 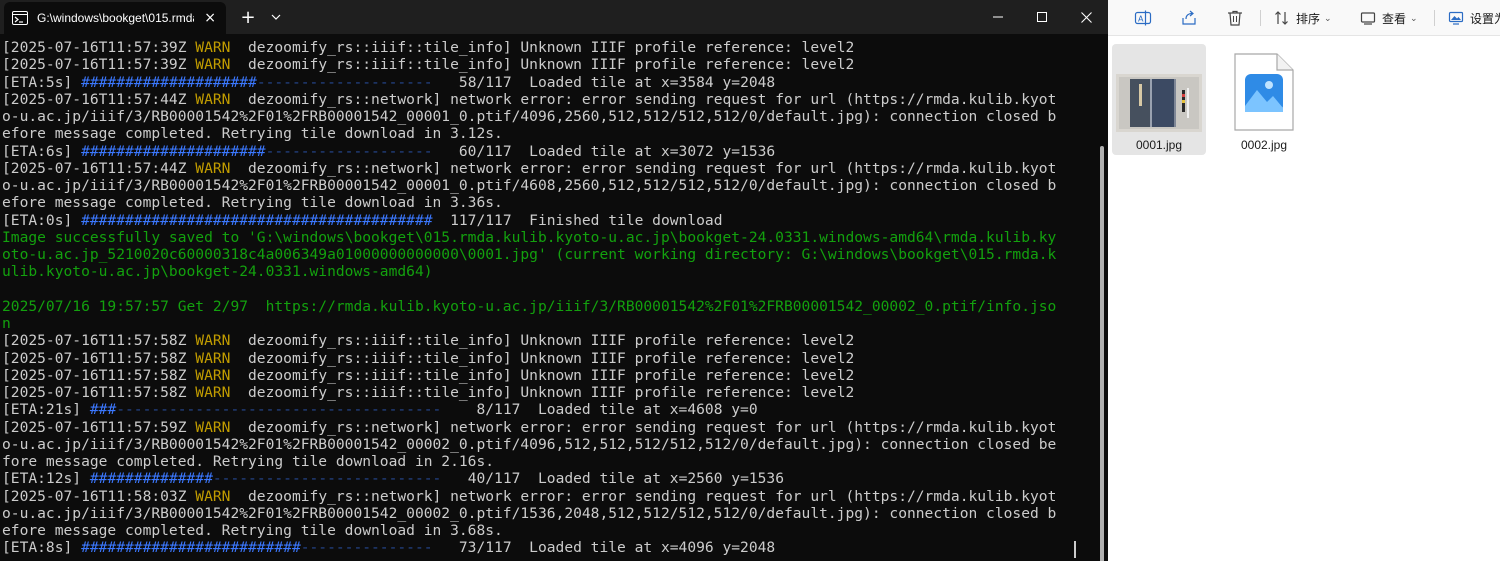 What do you see at coordinates (1264, 92) in the screenshot?
I see `image-file-icon` at bounding box center [1264, 92].